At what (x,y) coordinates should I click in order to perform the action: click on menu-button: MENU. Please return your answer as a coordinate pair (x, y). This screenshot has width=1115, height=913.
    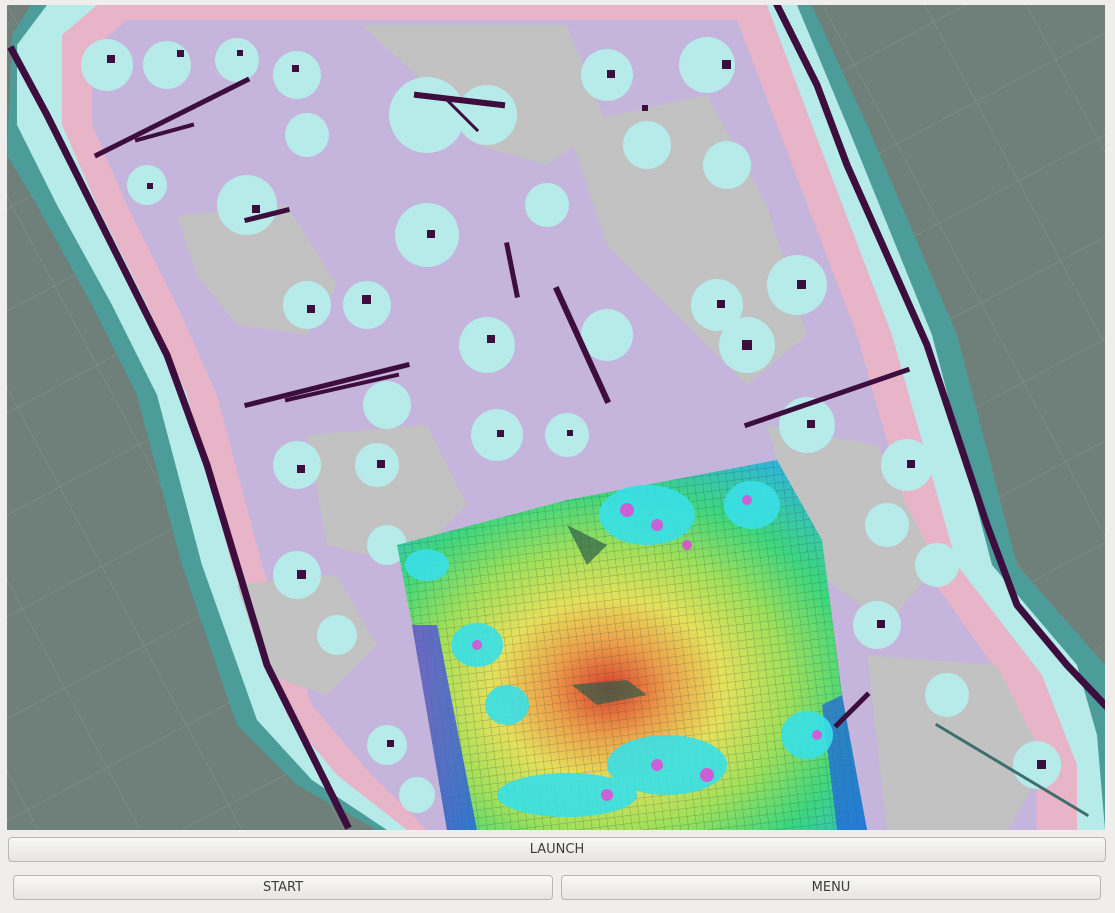
    Looking at the image, I should click on (831, 887).